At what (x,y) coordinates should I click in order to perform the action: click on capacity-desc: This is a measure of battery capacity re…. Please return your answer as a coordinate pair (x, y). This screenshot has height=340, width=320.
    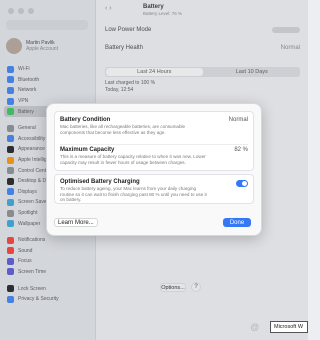
    Looking at the image, I should click on (133, 159).